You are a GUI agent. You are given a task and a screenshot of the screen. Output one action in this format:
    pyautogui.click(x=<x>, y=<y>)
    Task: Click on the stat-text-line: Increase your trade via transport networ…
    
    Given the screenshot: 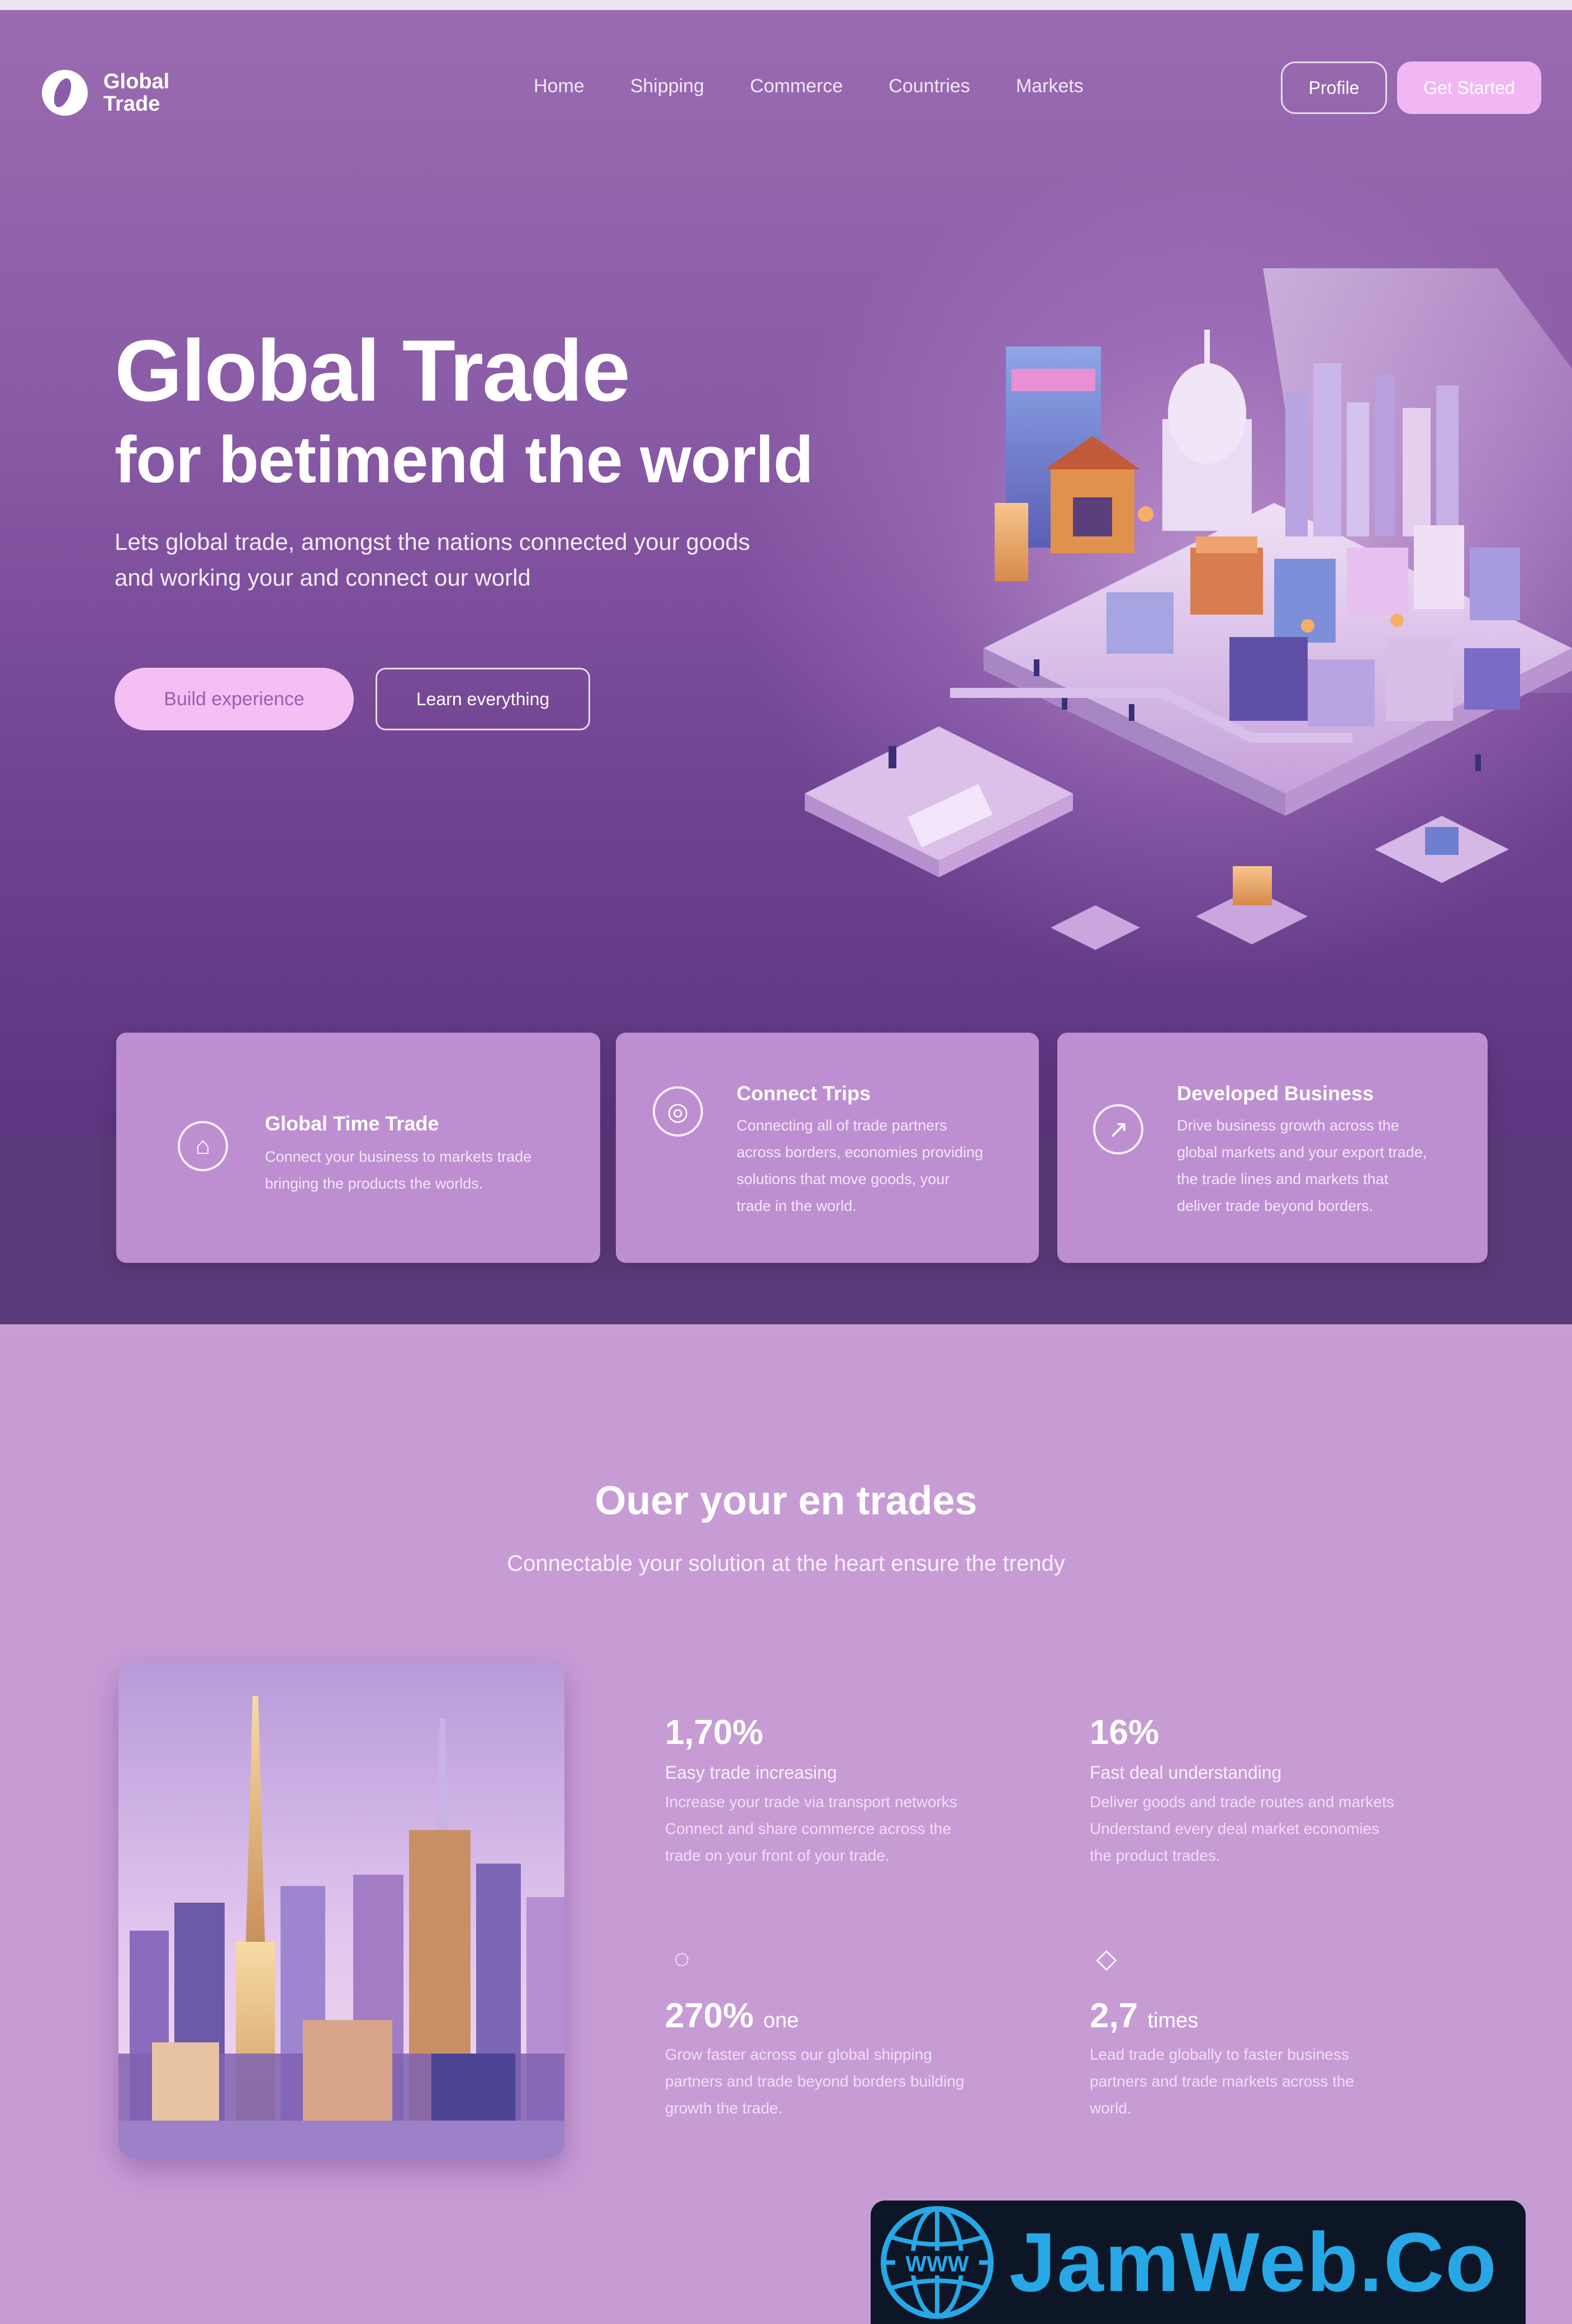 What is the action you would take?
    pyautogui.click(x=811, y=1801)
    